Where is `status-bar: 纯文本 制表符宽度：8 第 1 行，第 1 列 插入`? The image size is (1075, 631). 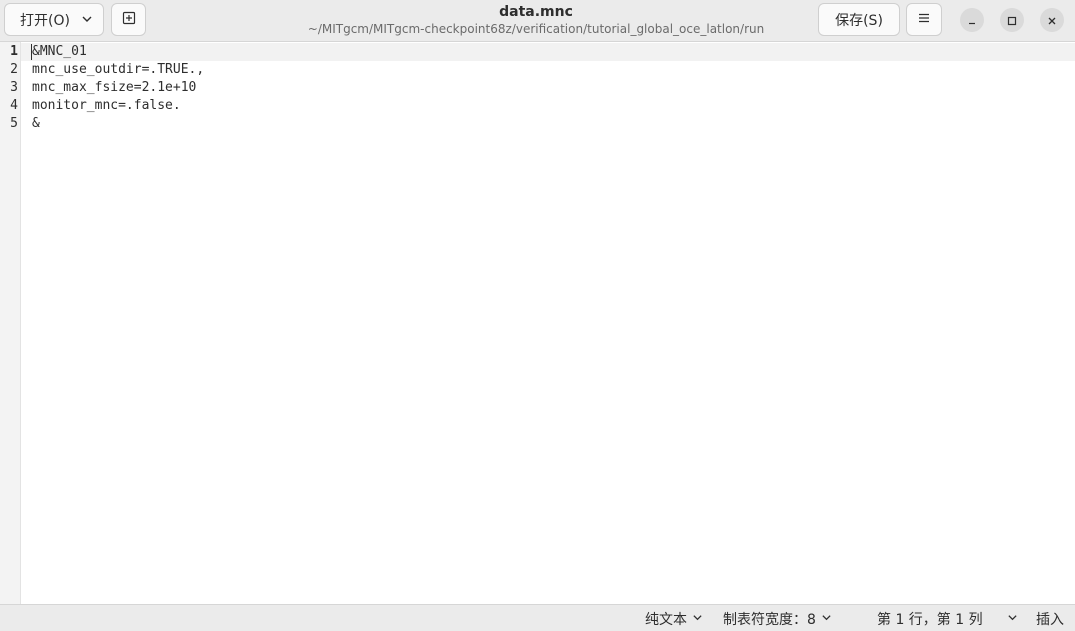 status-bar: 纯文本 制表符宽度：8 第 1 行，第 1 列 插入 is located at coordinates (537, 617).